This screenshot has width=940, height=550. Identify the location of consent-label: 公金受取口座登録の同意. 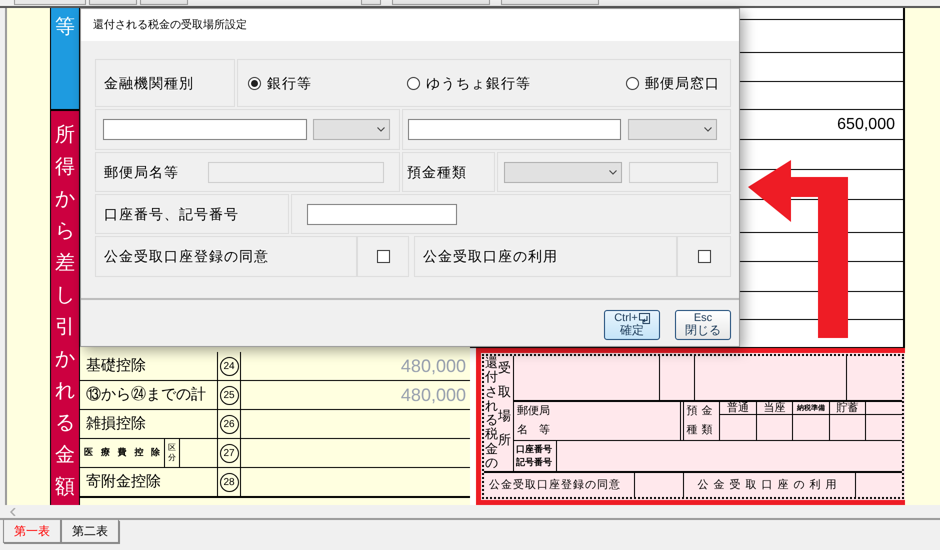
(559, 485).